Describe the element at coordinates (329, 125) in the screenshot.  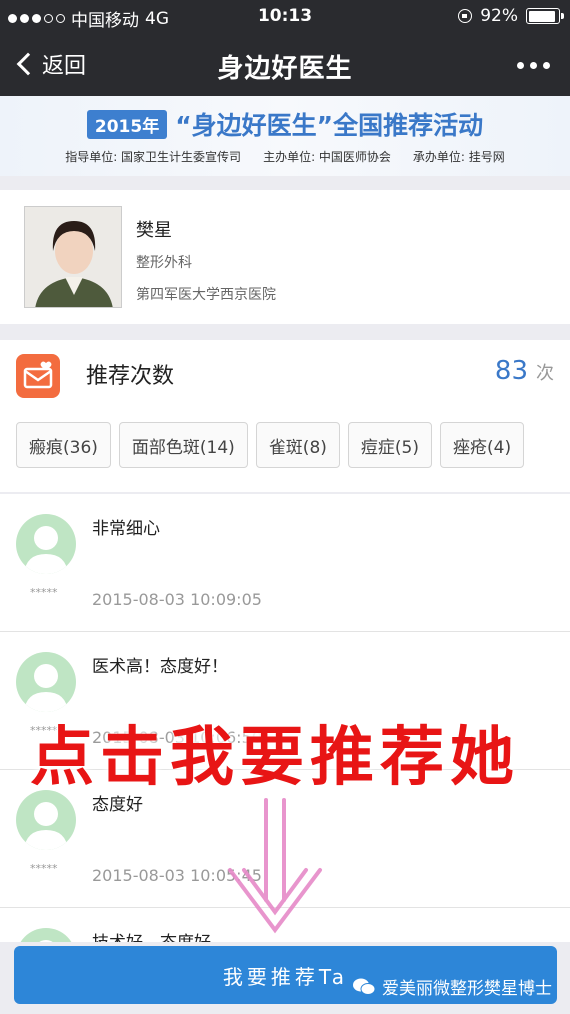
I see `banner-title: “身边好医生”全国推荐活动` at that location.